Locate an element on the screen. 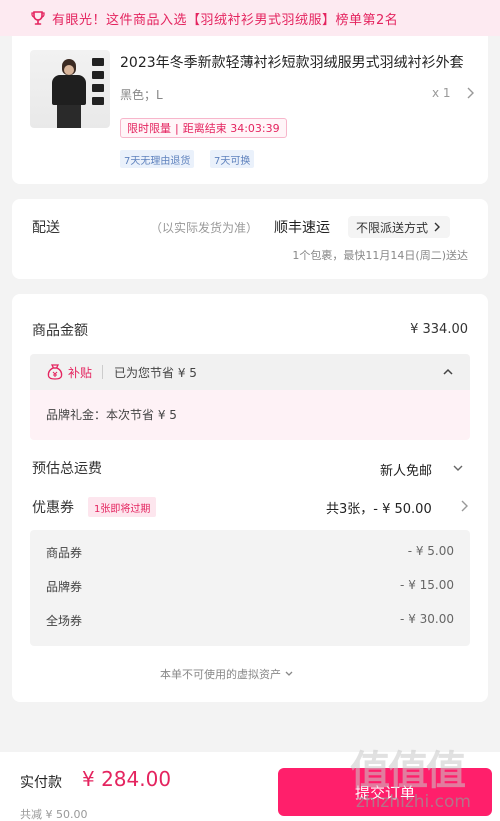  product-thumbnail is located at coordinates (70, 89).